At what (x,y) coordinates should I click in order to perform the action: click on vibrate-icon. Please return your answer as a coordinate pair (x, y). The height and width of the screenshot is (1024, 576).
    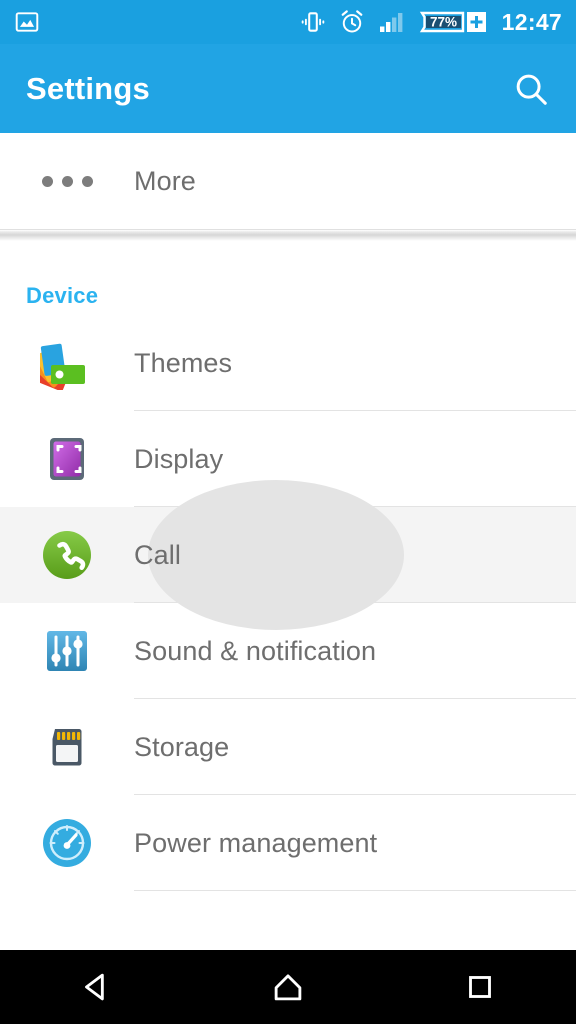
    Looking at the image, I should click on (313, 22).